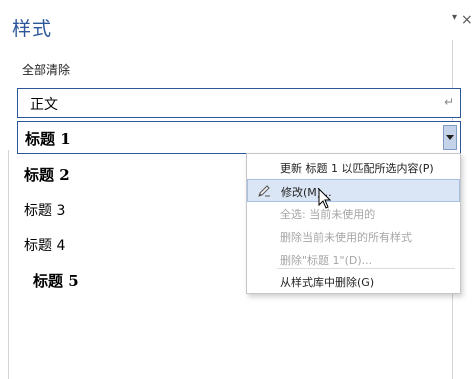 The height and width of the screenshot is (379, 475). What do you see at coordinates (454, 17) in the screenshot?
I see `pane-options-icon: ▾` at bounding box center [454, 17].